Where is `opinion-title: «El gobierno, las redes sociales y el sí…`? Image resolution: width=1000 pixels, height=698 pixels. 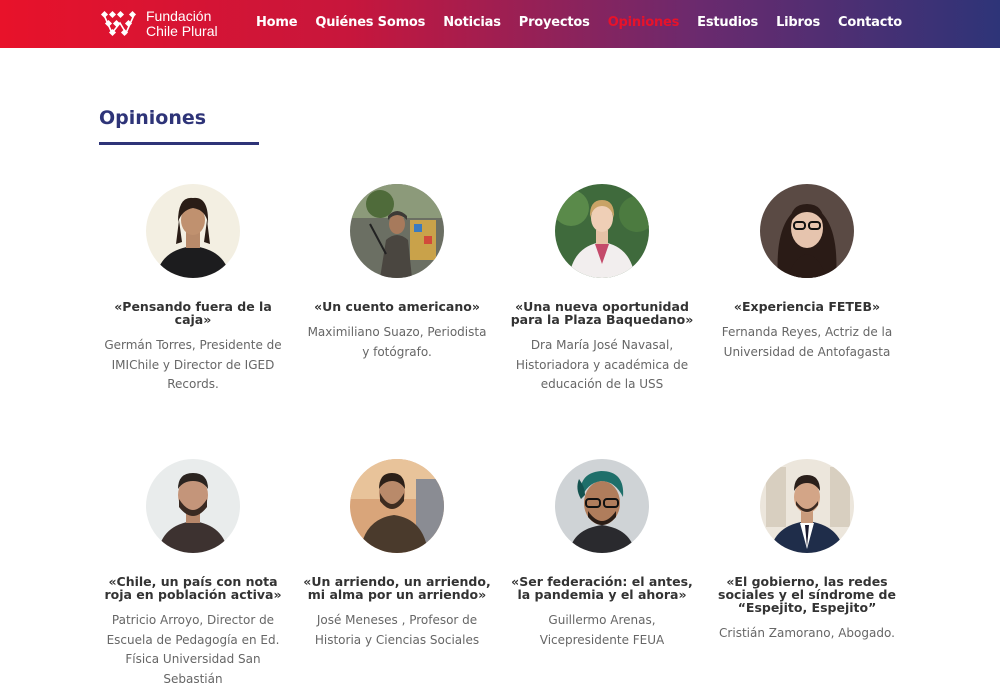
opinion-title: «El gobierno, las redes sociales y el sí… is located at coordinates (807, 594).